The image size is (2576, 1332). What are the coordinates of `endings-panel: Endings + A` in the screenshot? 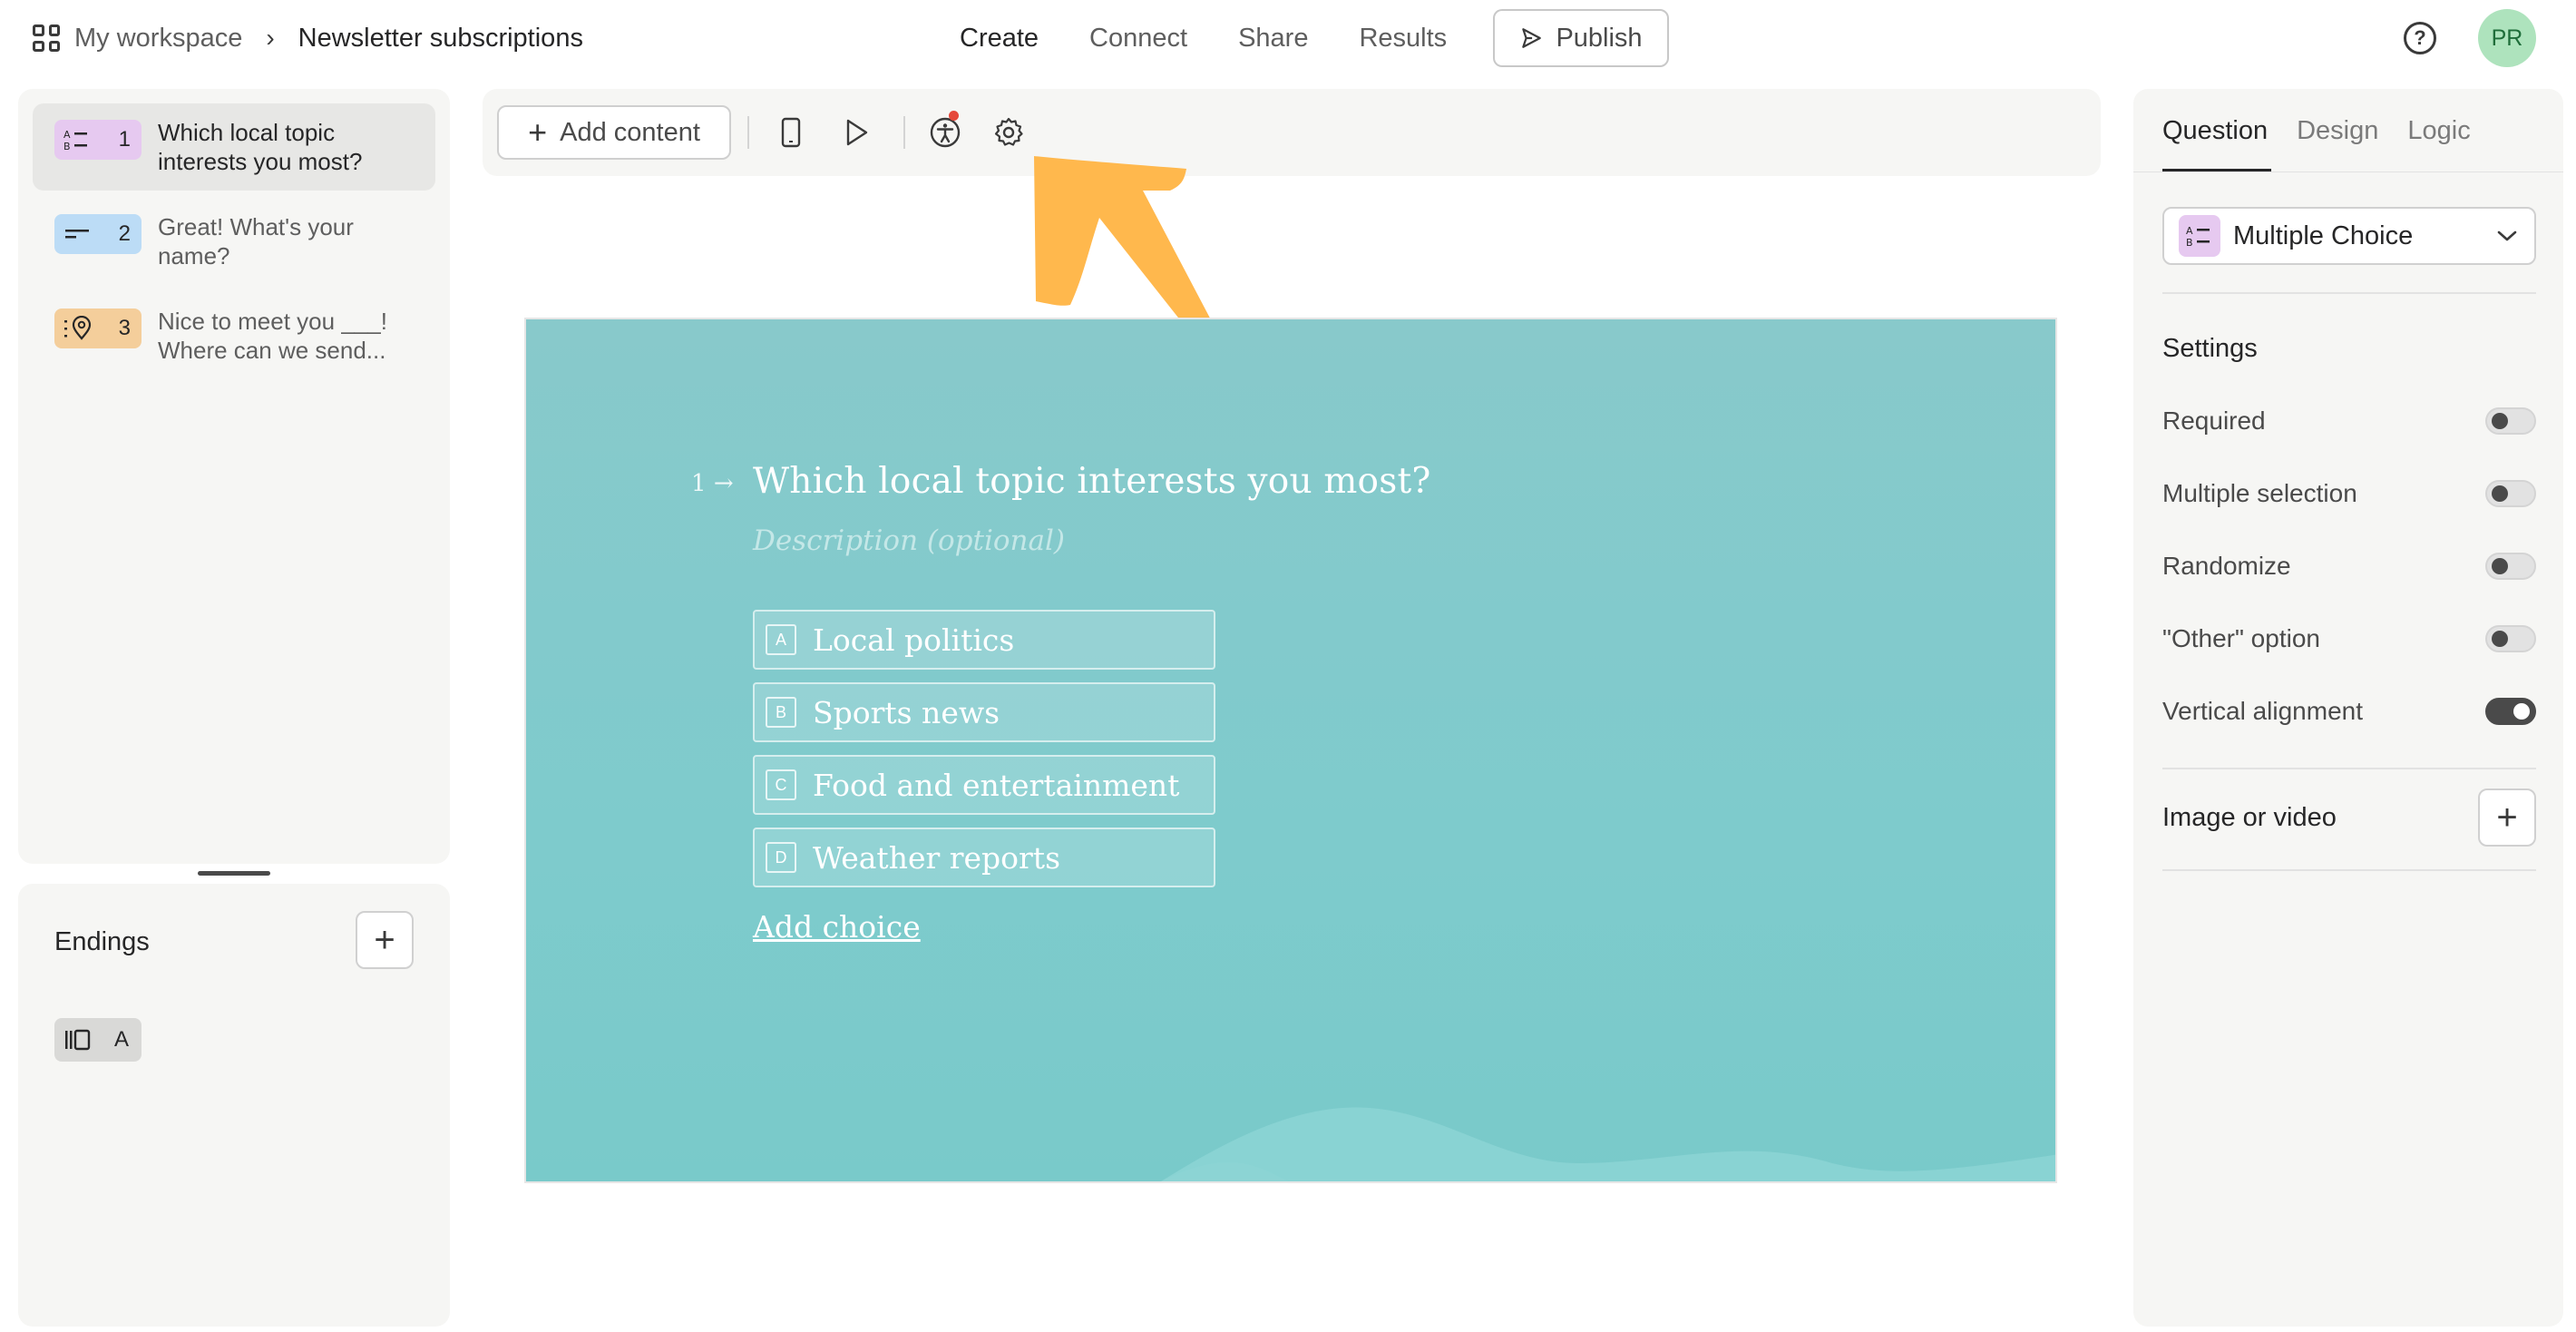 It's located at (234, 1105).